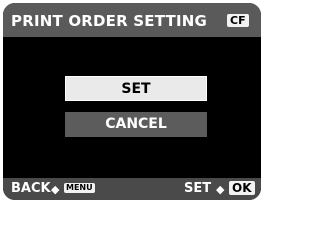  Describe the element at coordinates (197, 188) in the screenshot. I see `set-hint-label: SET` at that location.